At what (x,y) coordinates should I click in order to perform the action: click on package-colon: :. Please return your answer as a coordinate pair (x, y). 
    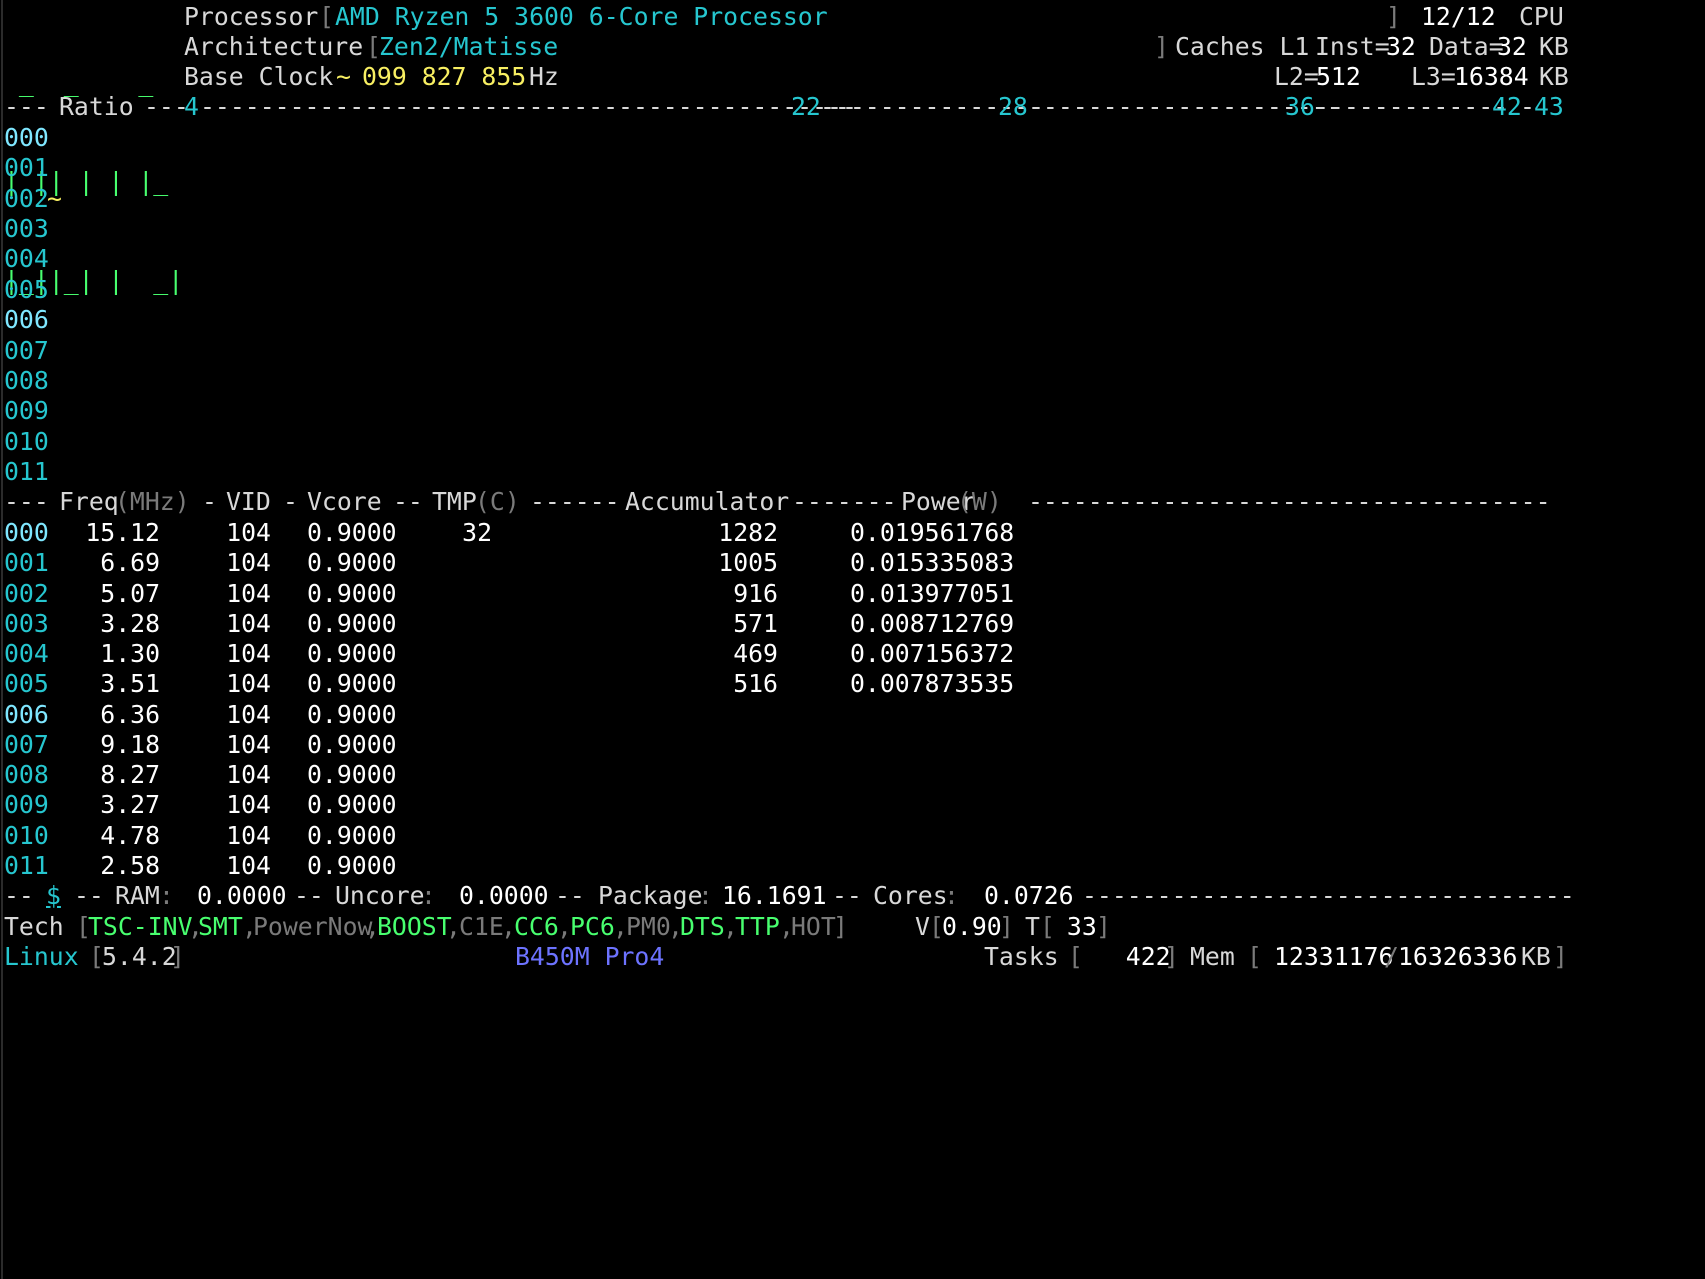
    Looking at the image, I should click on (705, 895).